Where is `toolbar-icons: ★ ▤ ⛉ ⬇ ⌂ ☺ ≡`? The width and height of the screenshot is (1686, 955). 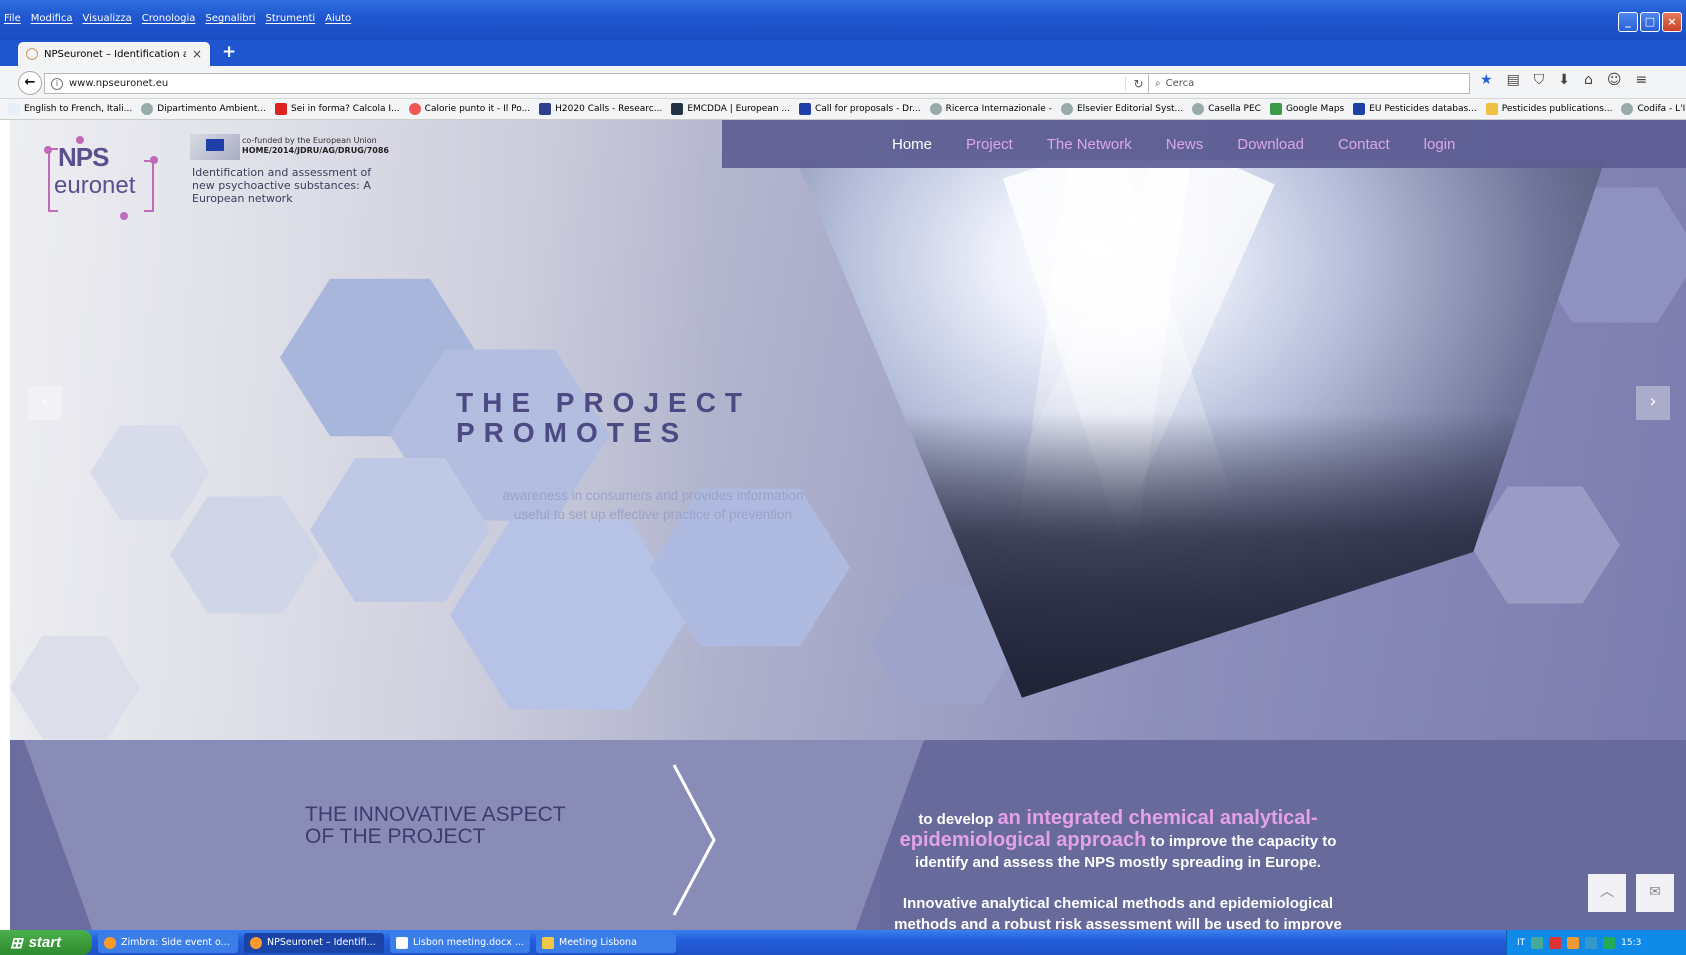 toolbar-icons: ★ ▤ ⛉ ⬇ ⌂ ☺ ≡ is located at coordinates (1563, 80).